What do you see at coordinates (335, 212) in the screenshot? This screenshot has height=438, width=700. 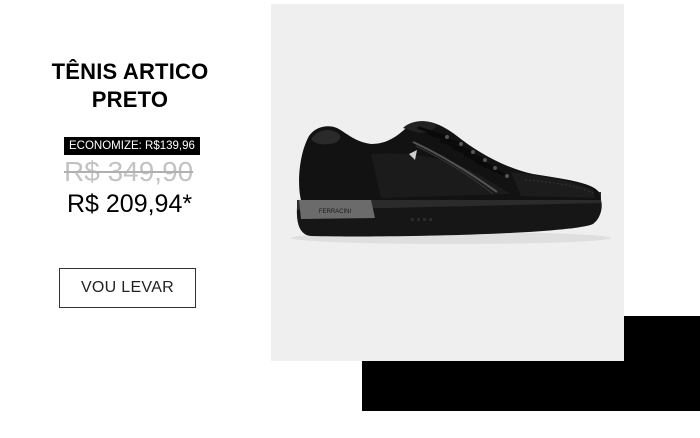 I see `brand-logo: FERRACINI` at bounding box center [335, 212].